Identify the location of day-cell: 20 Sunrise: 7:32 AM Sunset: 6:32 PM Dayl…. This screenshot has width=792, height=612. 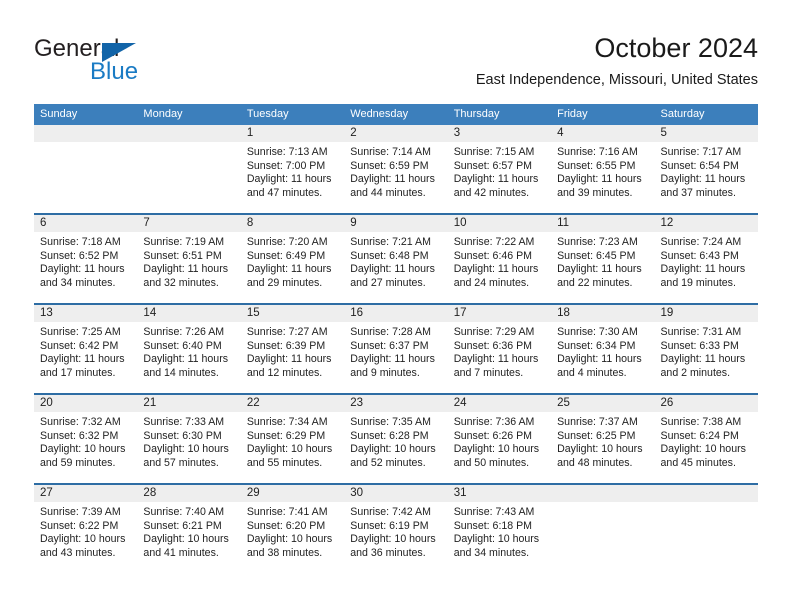
(86, 439).